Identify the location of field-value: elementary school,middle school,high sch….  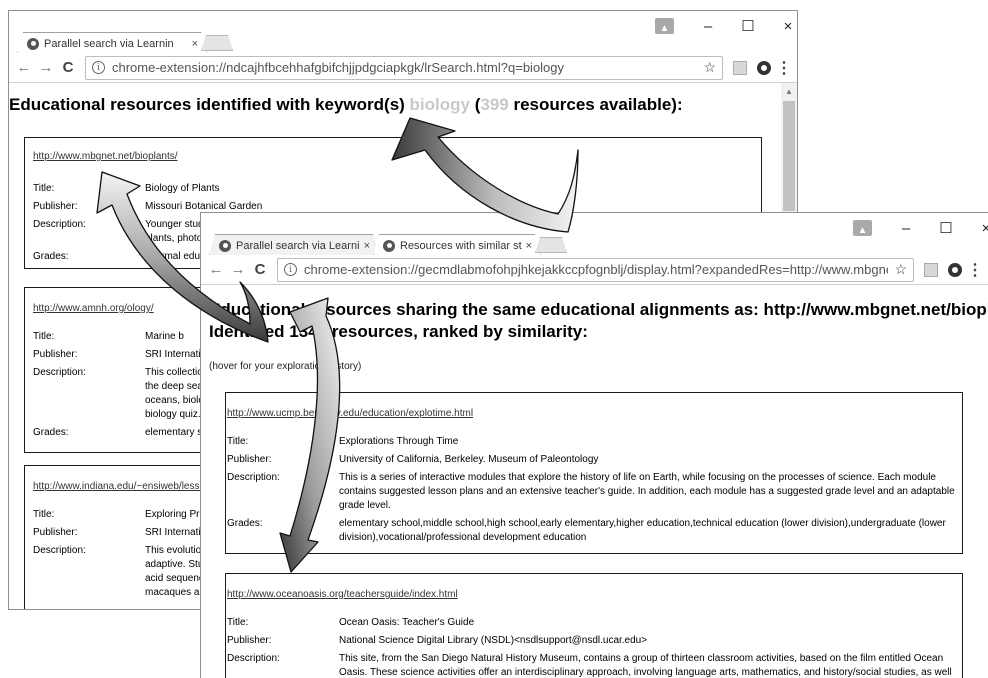
(642, 530).